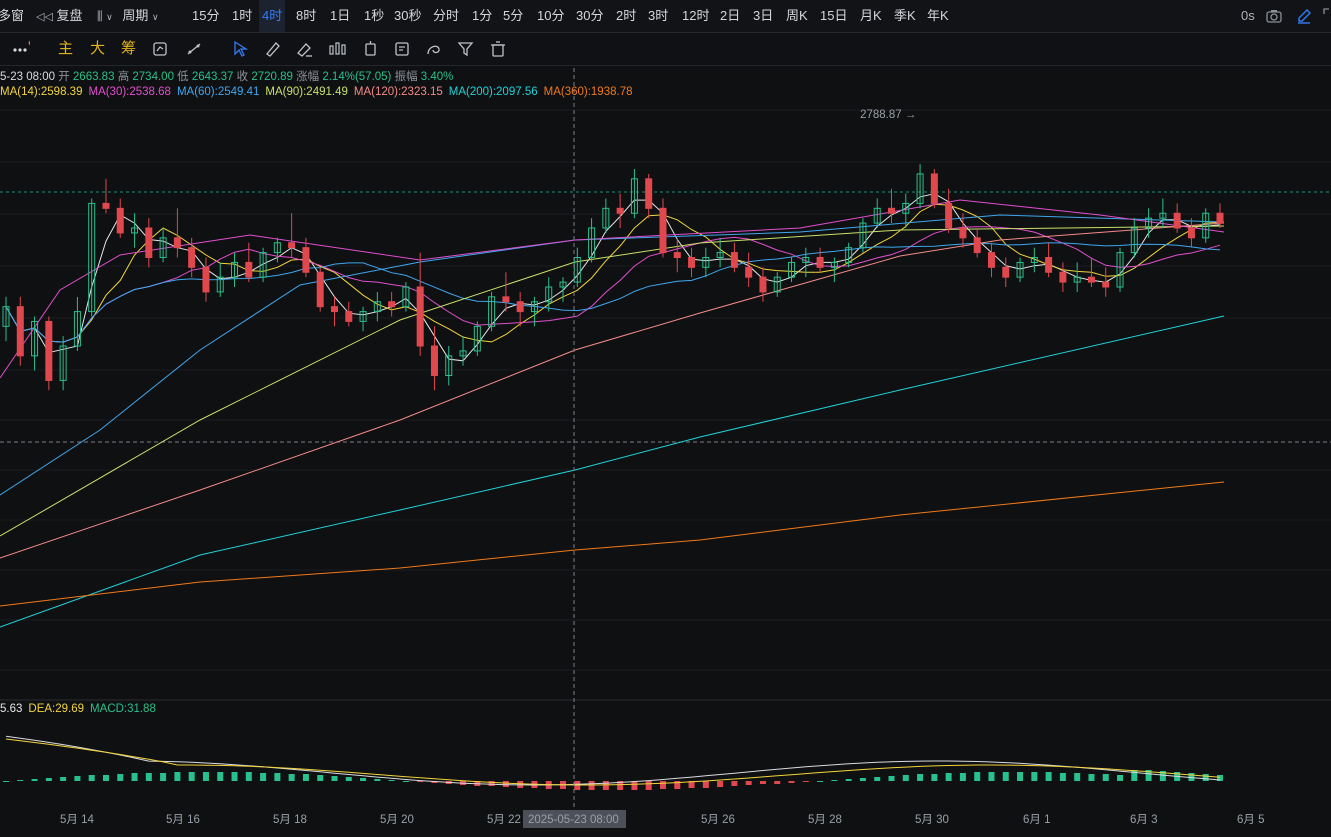 This screenshot has width=1331, height=837. What do you see at coordinates (337, 49) in the screenshot?
I see `candles-tool-icon` at bounding box center [337, 49].